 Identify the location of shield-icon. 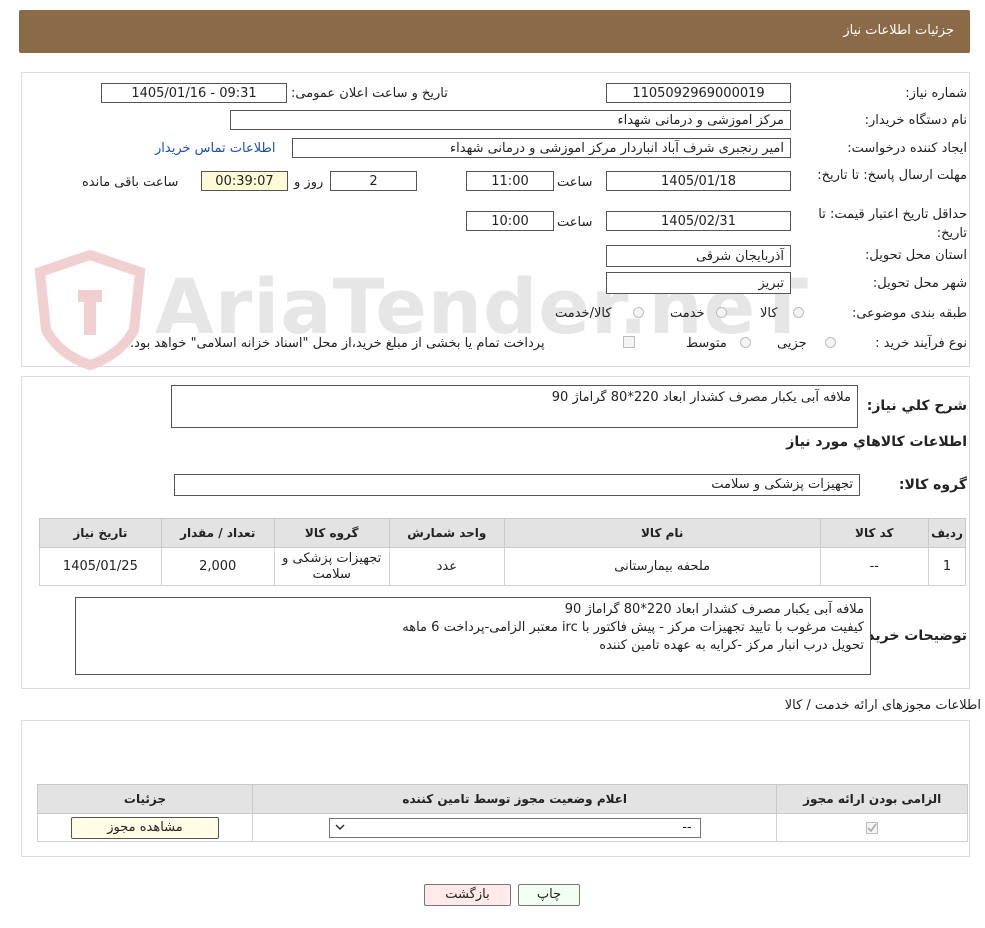
(90, 310).